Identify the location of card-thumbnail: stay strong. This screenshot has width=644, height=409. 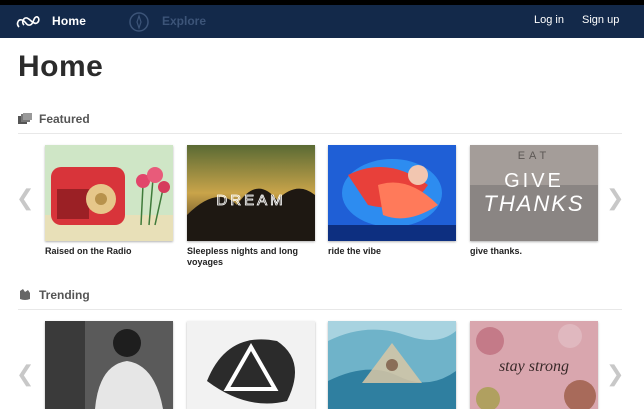
(534, 365).